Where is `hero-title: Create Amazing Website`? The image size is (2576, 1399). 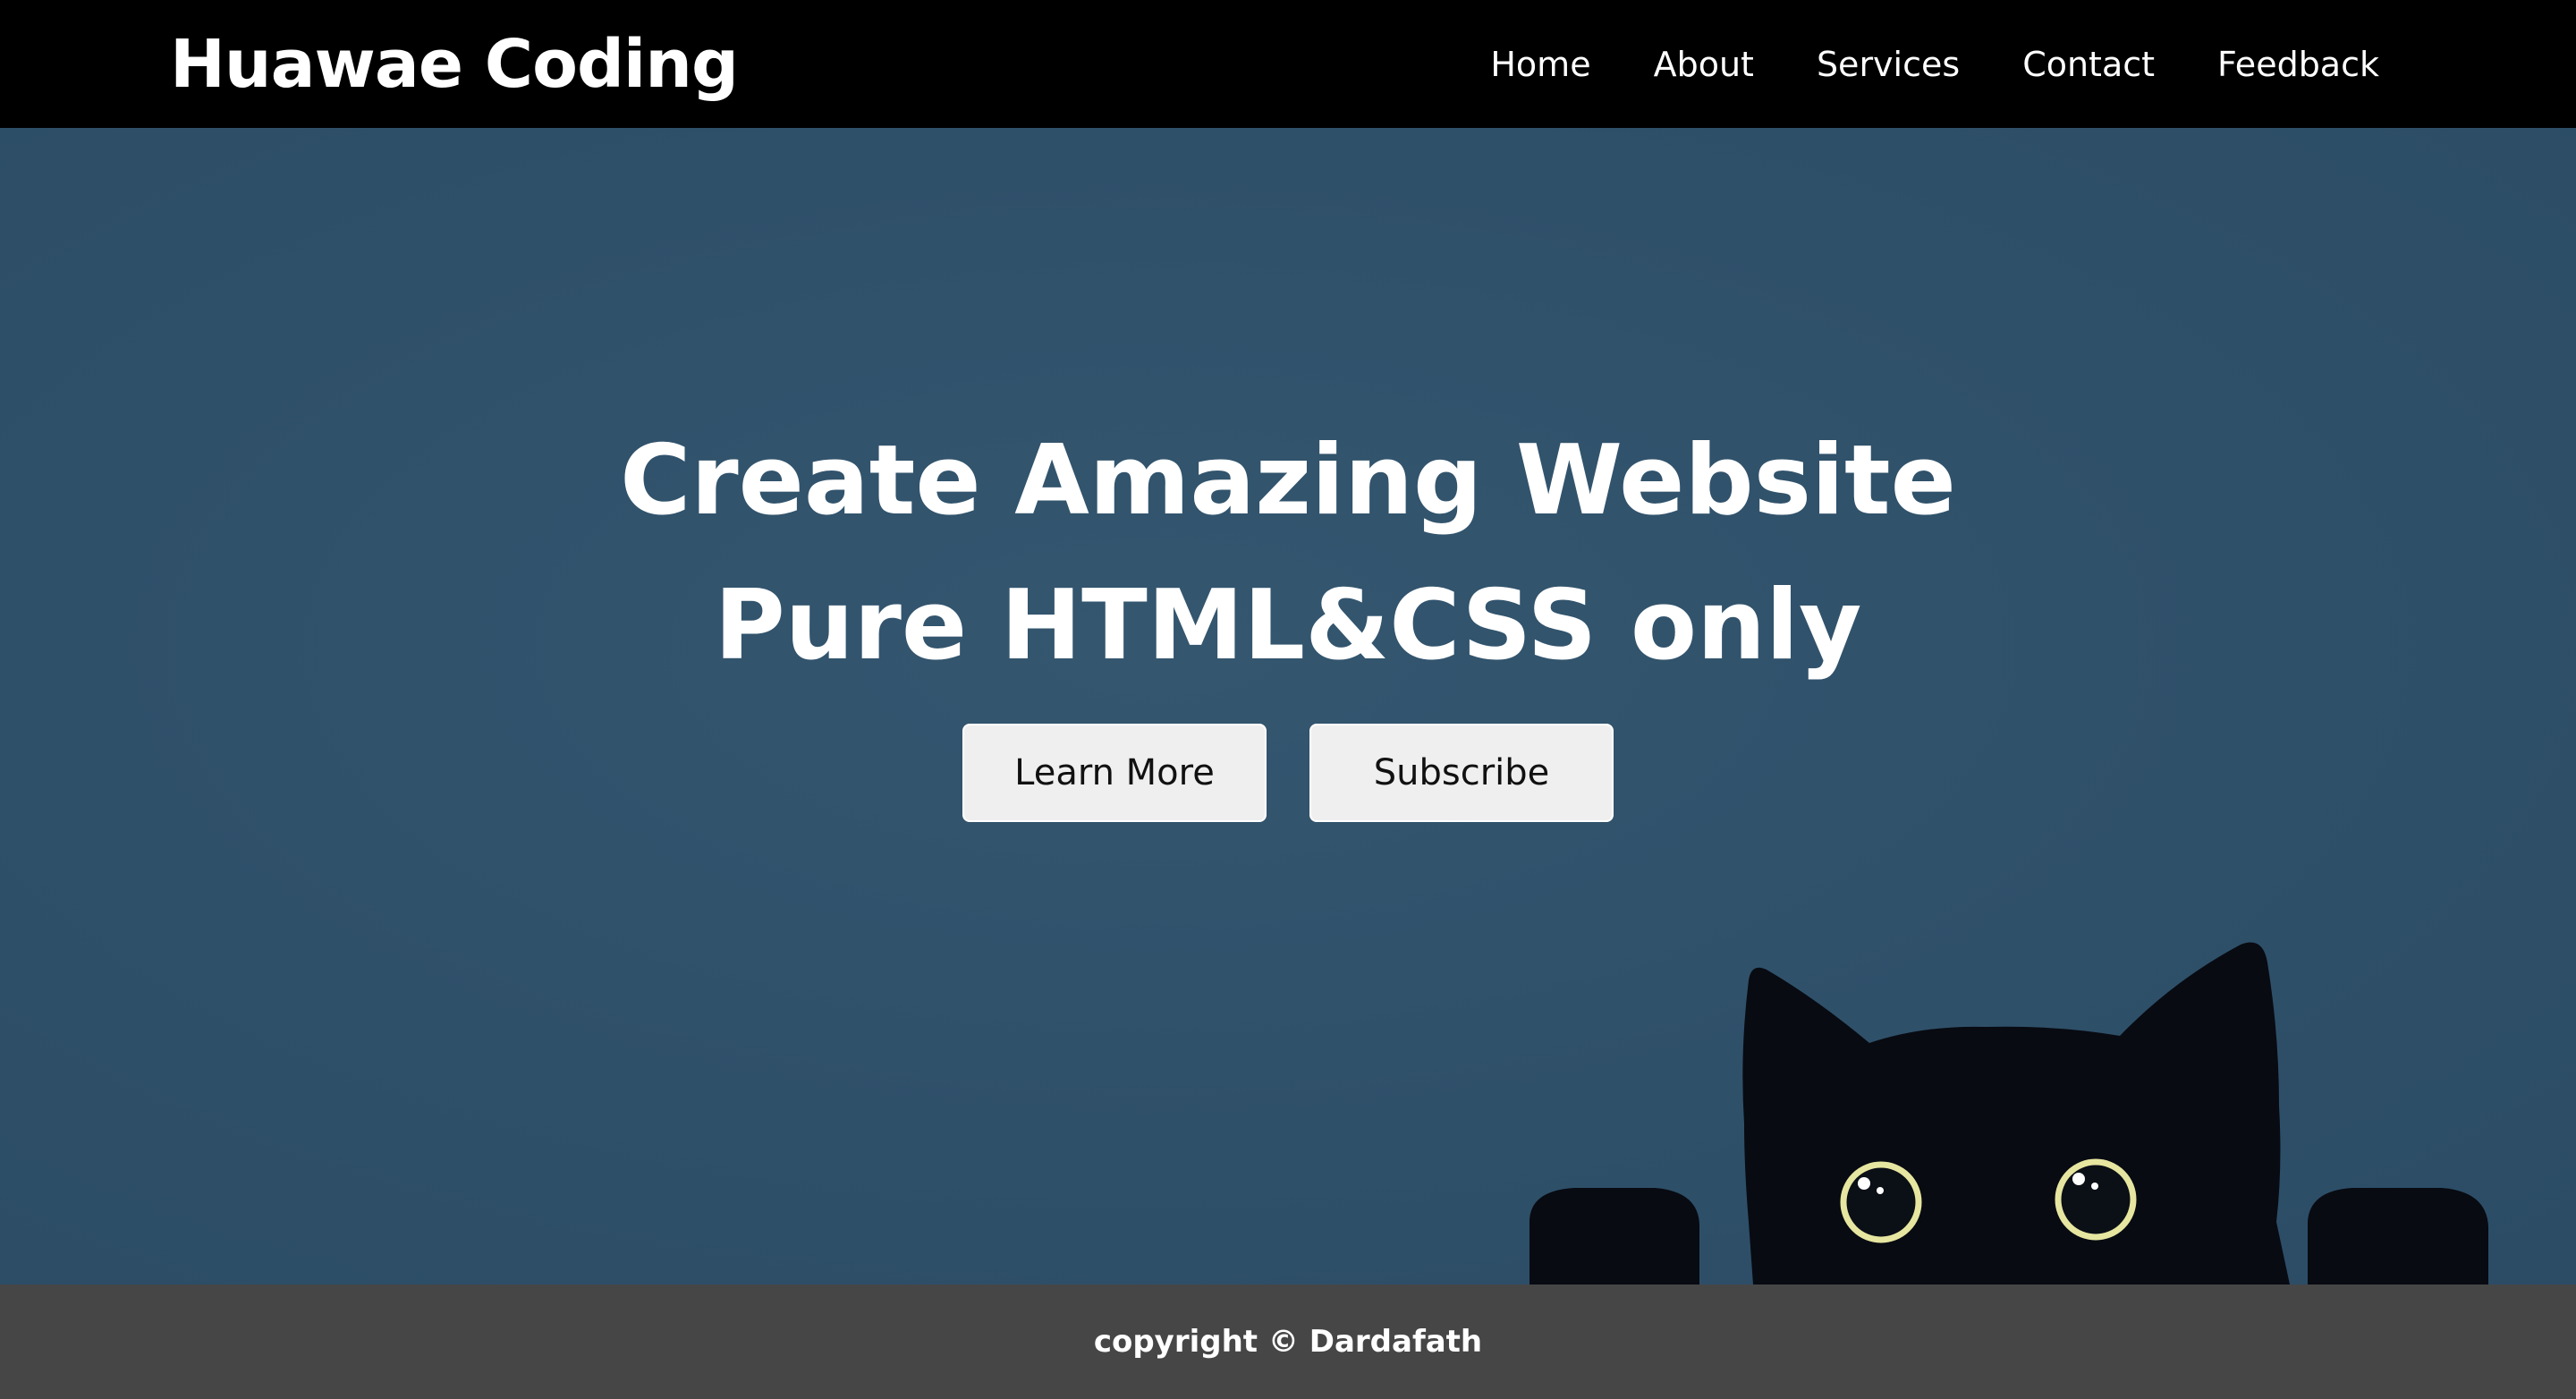 hero-title: Create Amazing Website is located at coordinates (1288, 481).